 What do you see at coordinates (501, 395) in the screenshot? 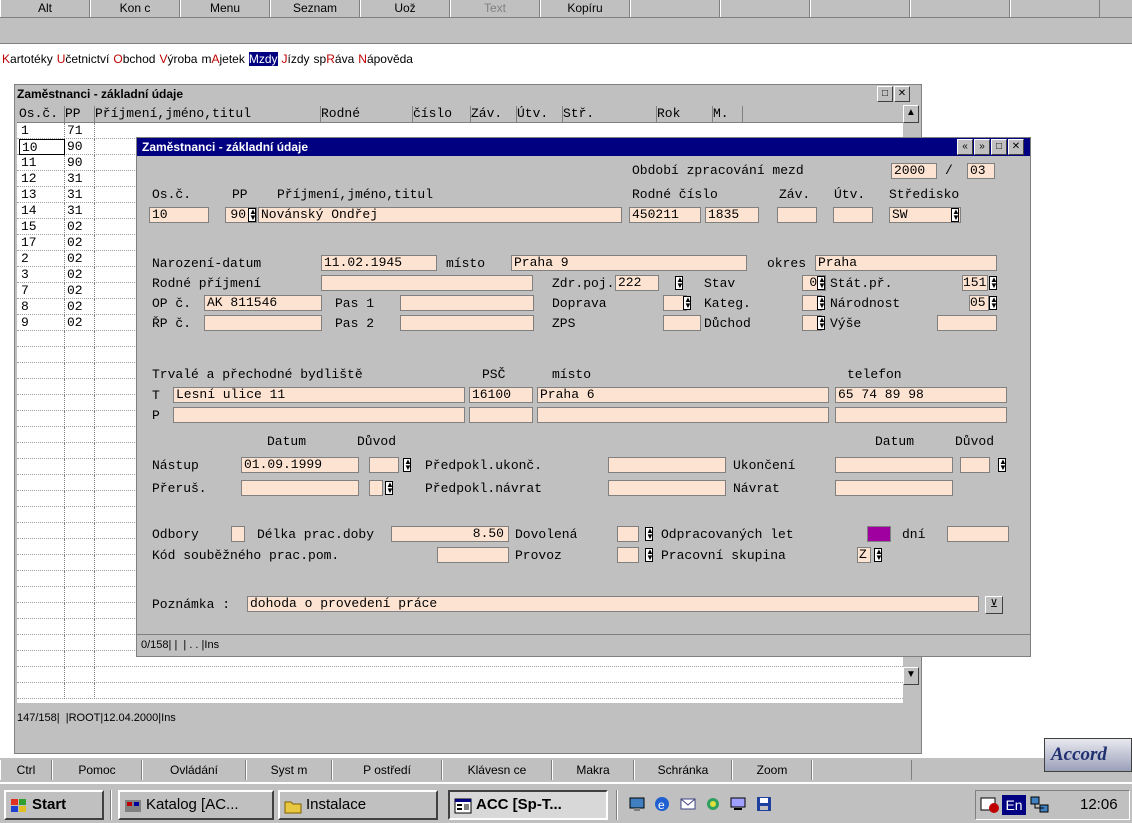
I see `psc-t-field: 16100` at bounding box center [501, 395].